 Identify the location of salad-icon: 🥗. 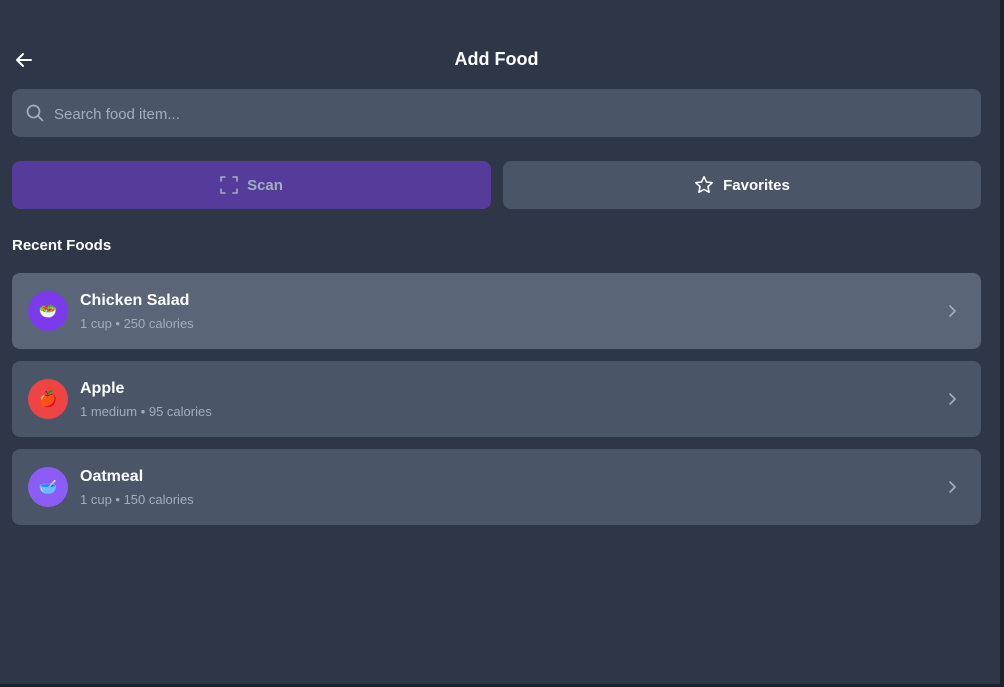
(48, 311).